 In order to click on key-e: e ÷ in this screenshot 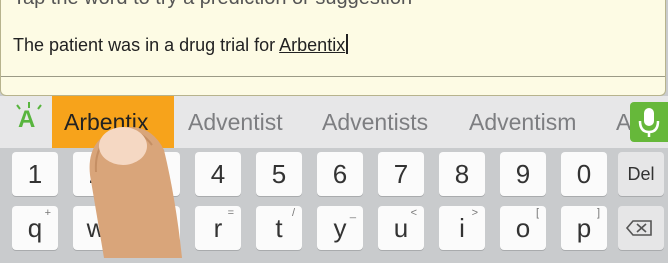, I will do `click(157, 228)`.